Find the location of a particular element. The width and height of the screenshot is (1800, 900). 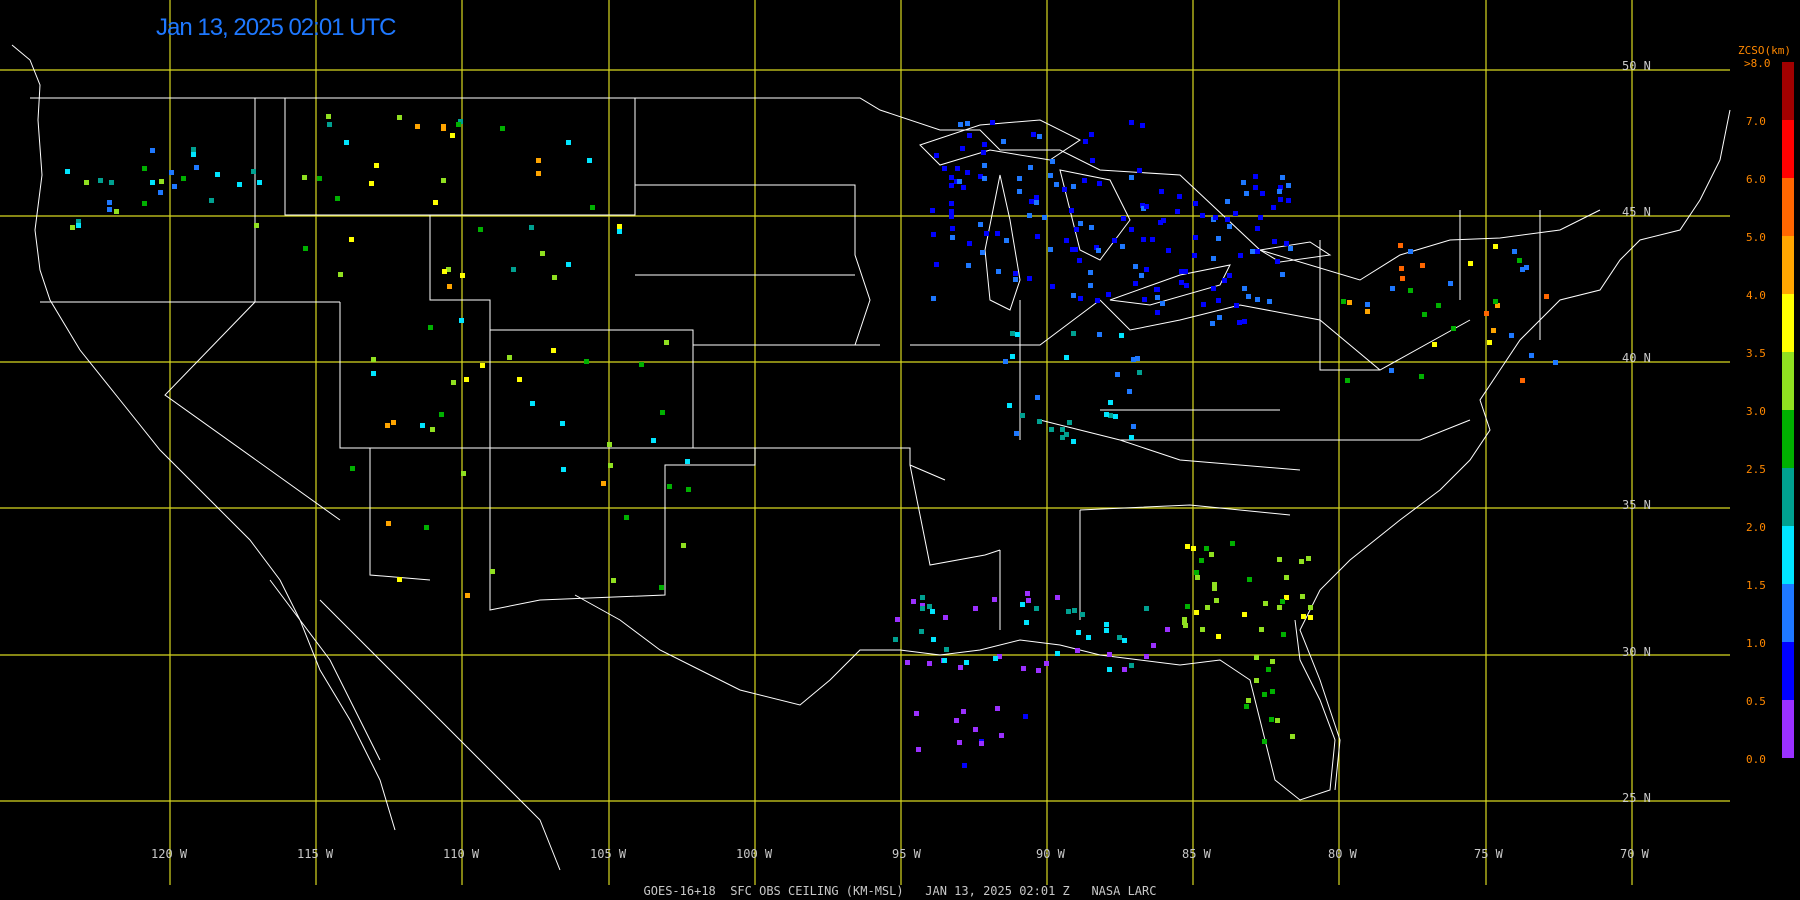

gulf-coastline is located at coordinates (955, 697).